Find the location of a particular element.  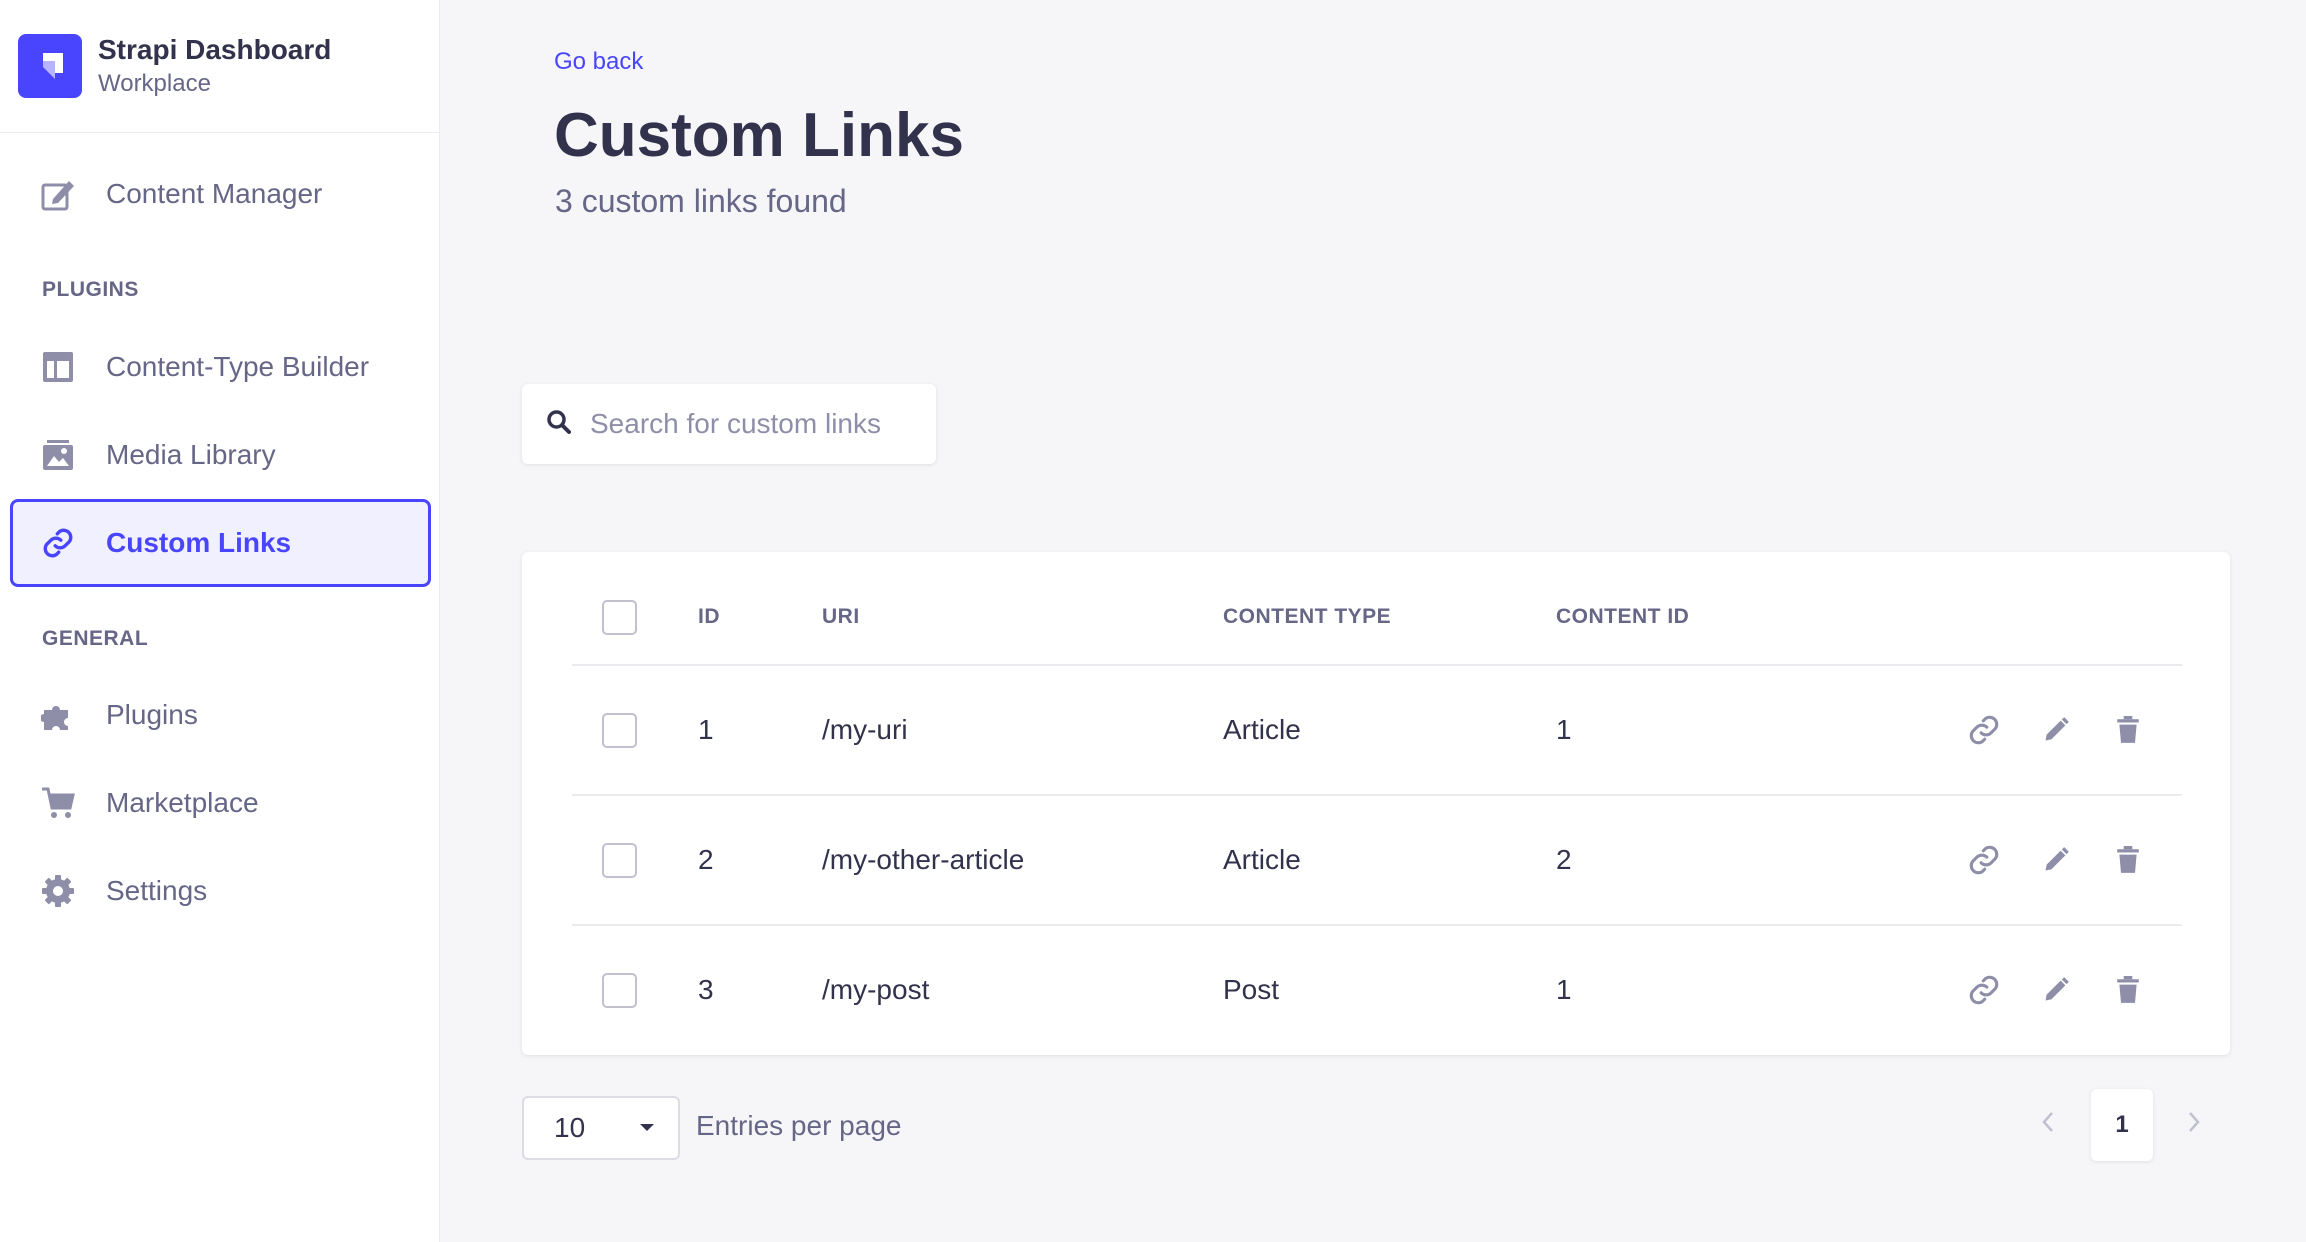

sidebar-item-label: Marketplace is located at coordinates (182, 802).